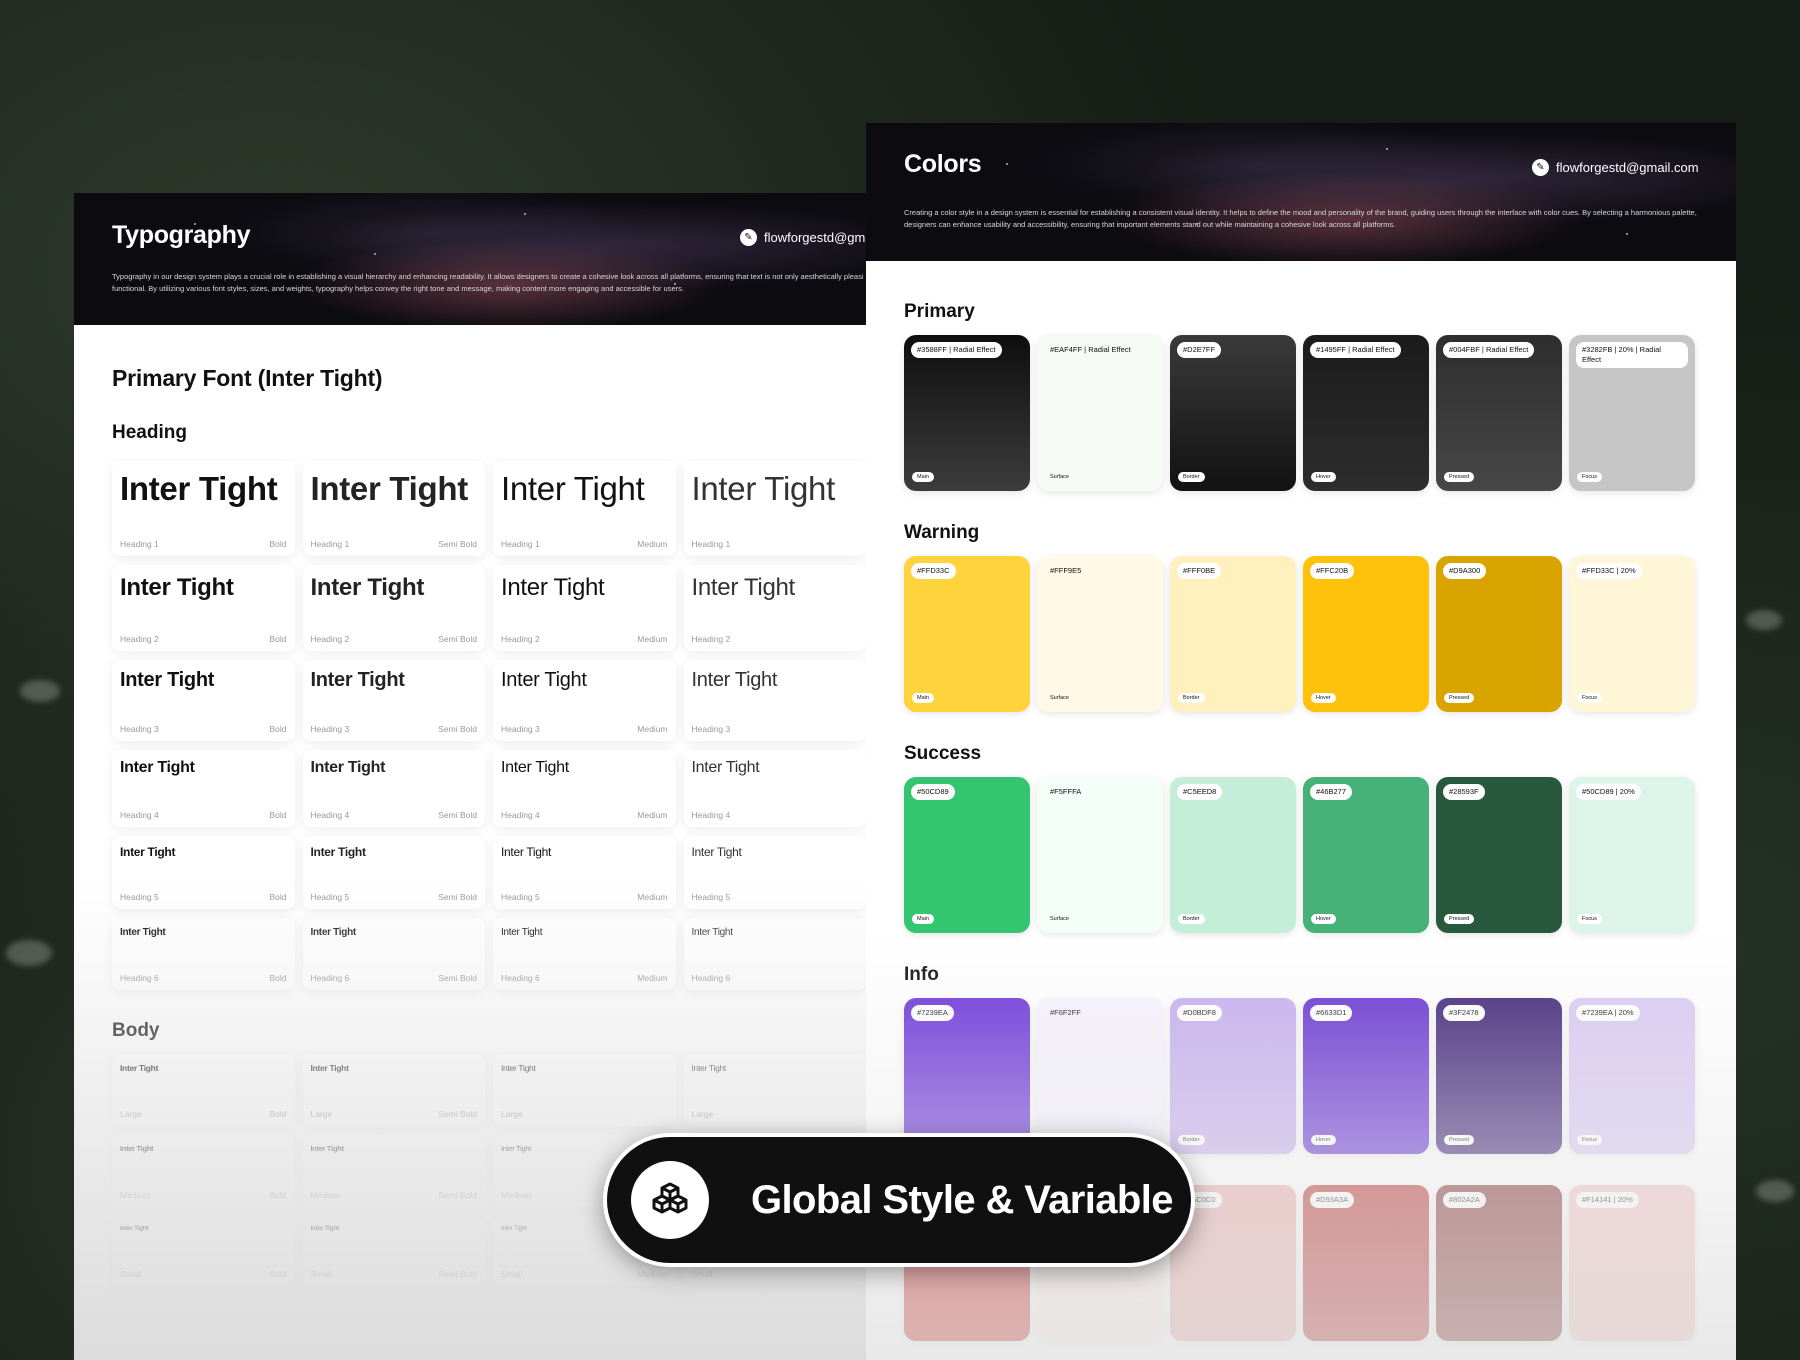 This screenshot has width=1800, height=1360. What do you see at coordinates (1499, 634) in the screenshot?
I see `color-swatch: #D9A300 Pressed` at bounding box center [1499, 634].